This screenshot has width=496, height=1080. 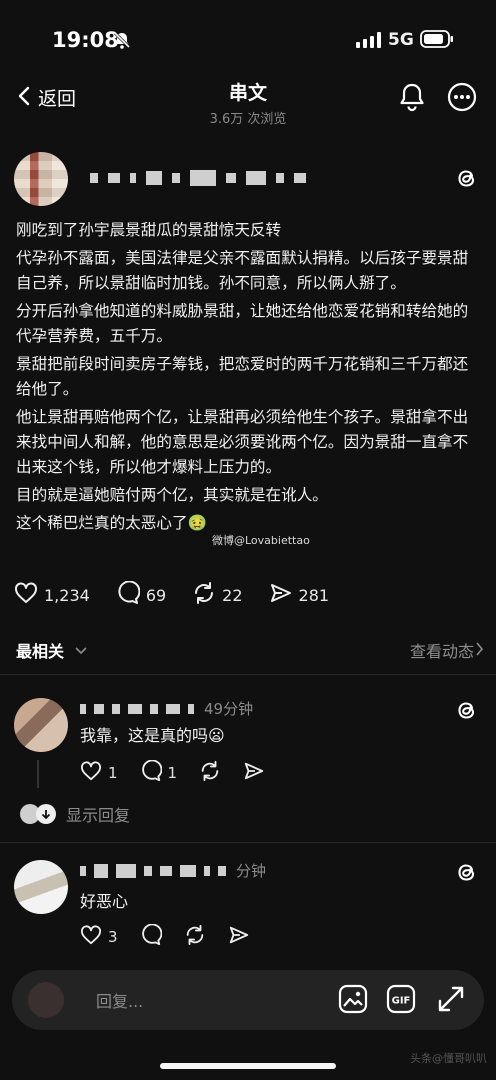 I want to click on gif-icon: GIF, so click(x=401, y=1001).